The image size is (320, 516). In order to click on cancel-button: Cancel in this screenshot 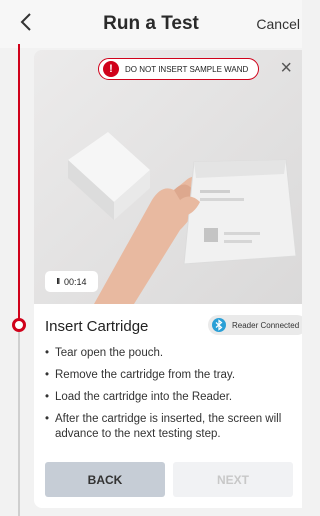, I will do `click(278, 24)`.